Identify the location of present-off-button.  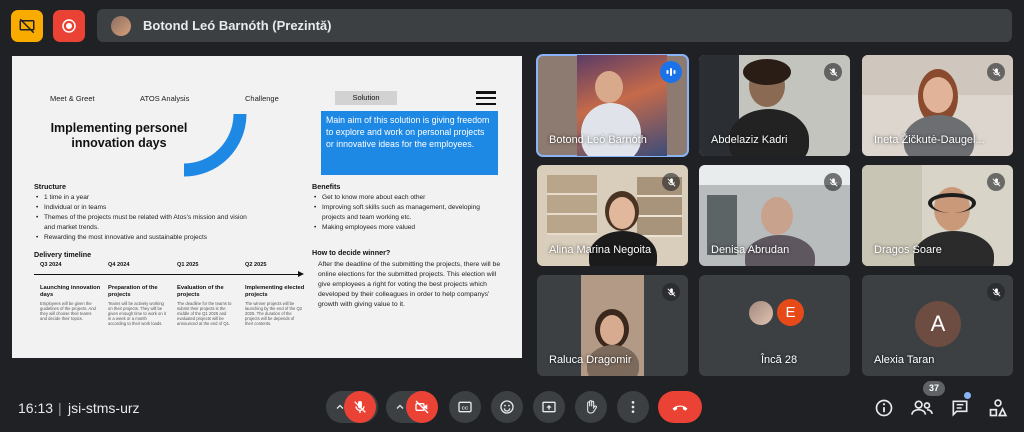
(27, 26).